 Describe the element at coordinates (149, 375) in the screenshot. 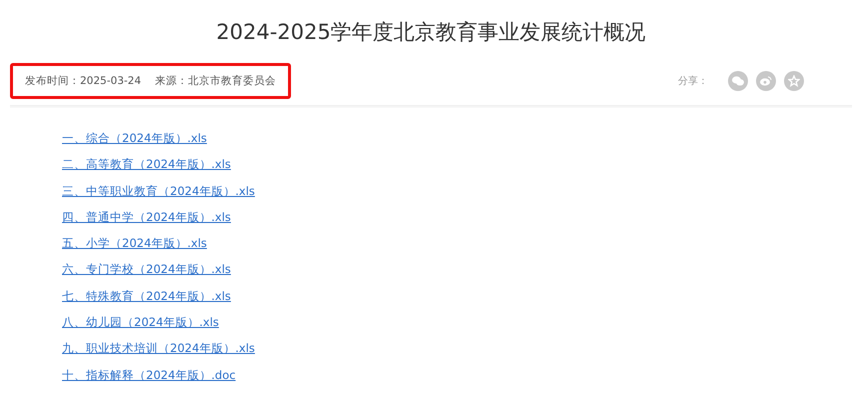

I see `file-link: 十、指标解释（2024年版）.doc` at that location.